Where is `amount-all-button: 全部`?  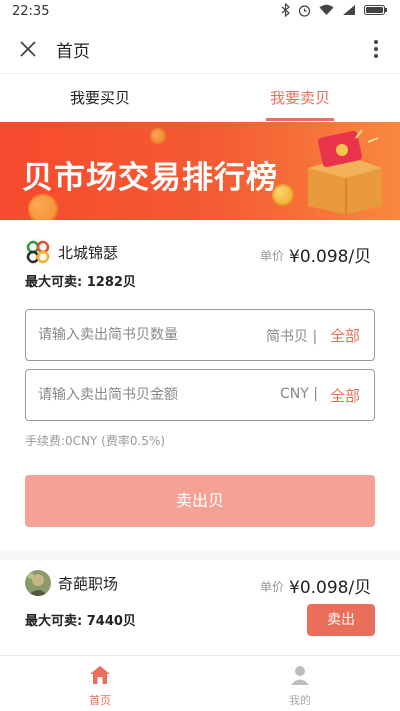
amount-all-button: 全部 is located at coordinates (345, 335).